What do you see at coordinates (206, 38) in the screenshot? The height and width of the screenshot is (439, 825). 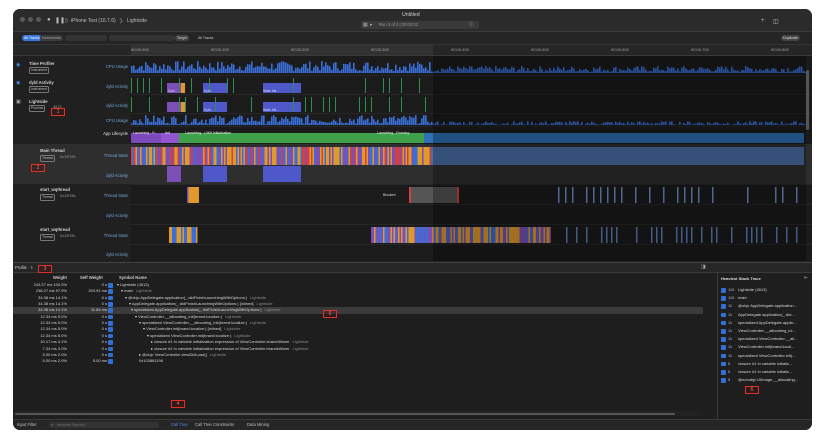 I see `all-tracks-label: All Tracks` at bounding box center [206, 38].